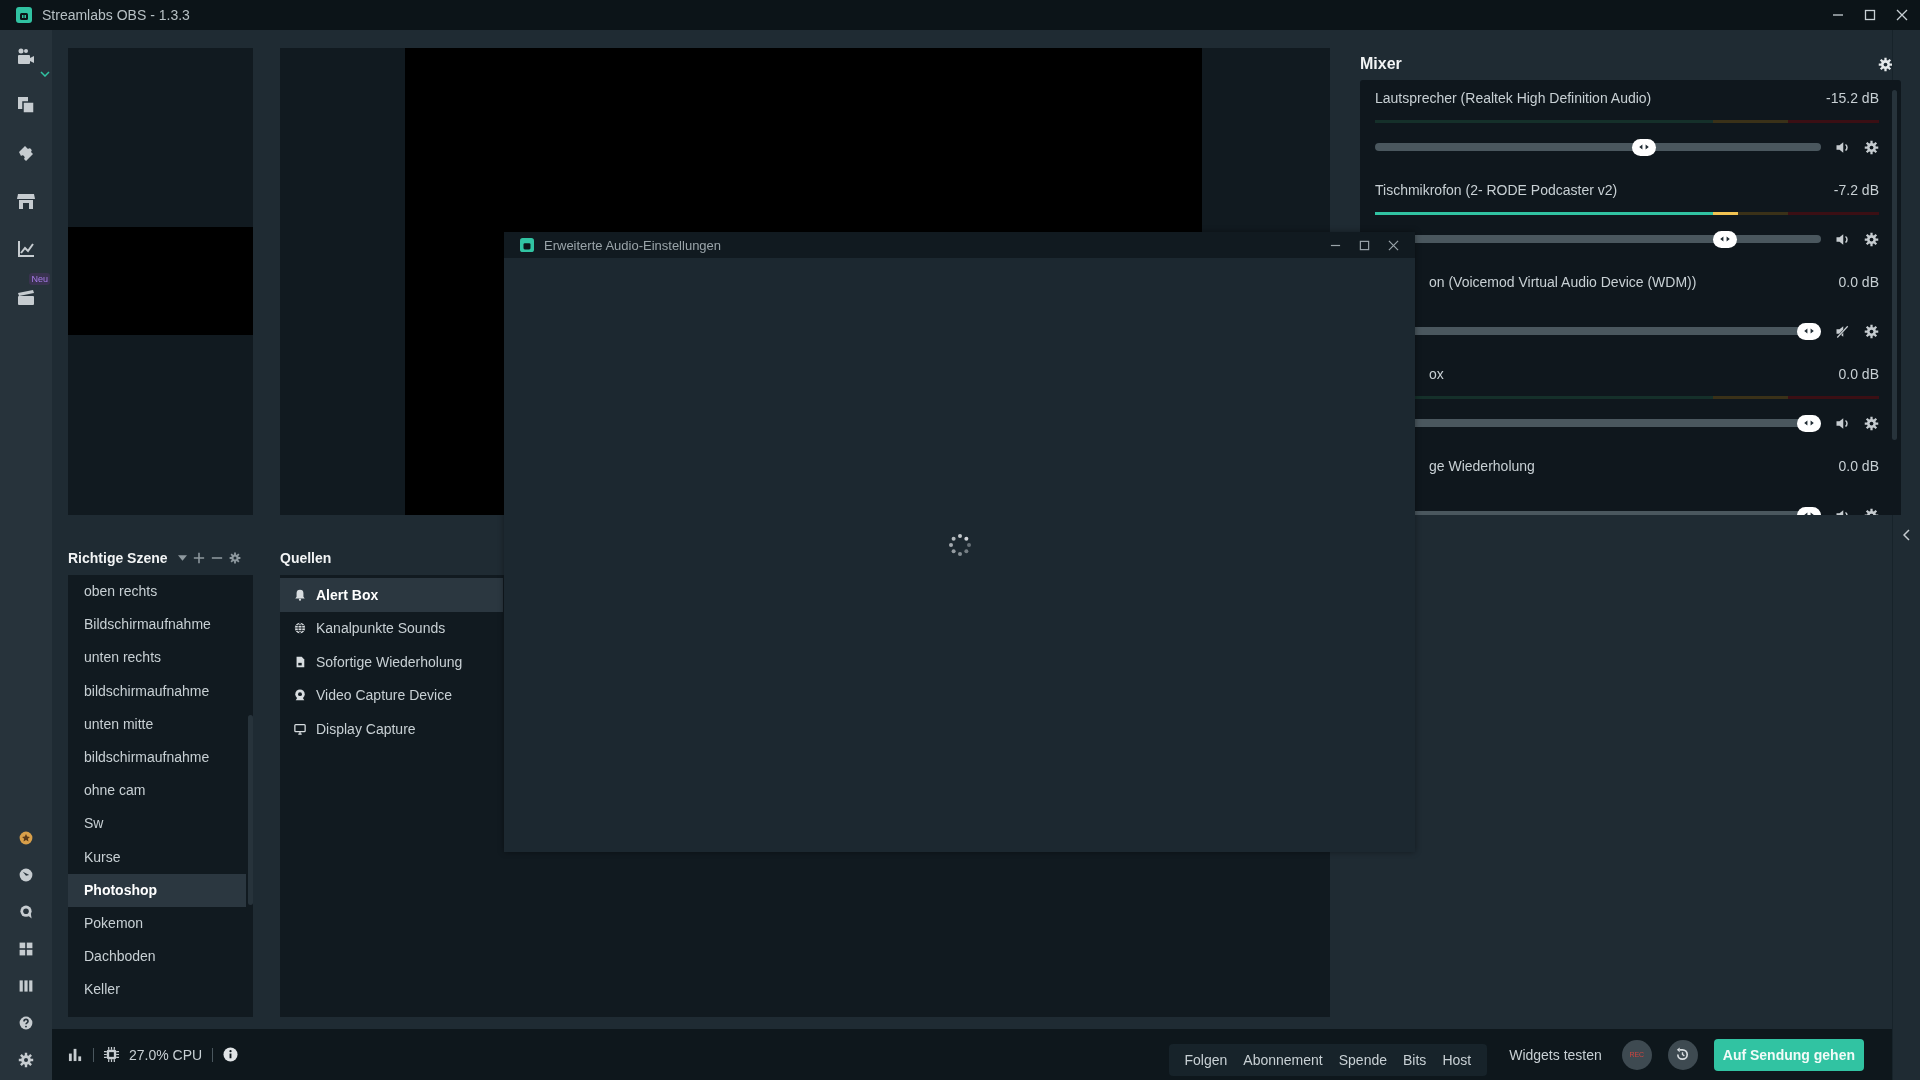 The height and width of the screenshot is (1080, 1920). Describe the element at coordinates (157, 592) in the screenshot. I see `scene-item: oben rechts` at that location.